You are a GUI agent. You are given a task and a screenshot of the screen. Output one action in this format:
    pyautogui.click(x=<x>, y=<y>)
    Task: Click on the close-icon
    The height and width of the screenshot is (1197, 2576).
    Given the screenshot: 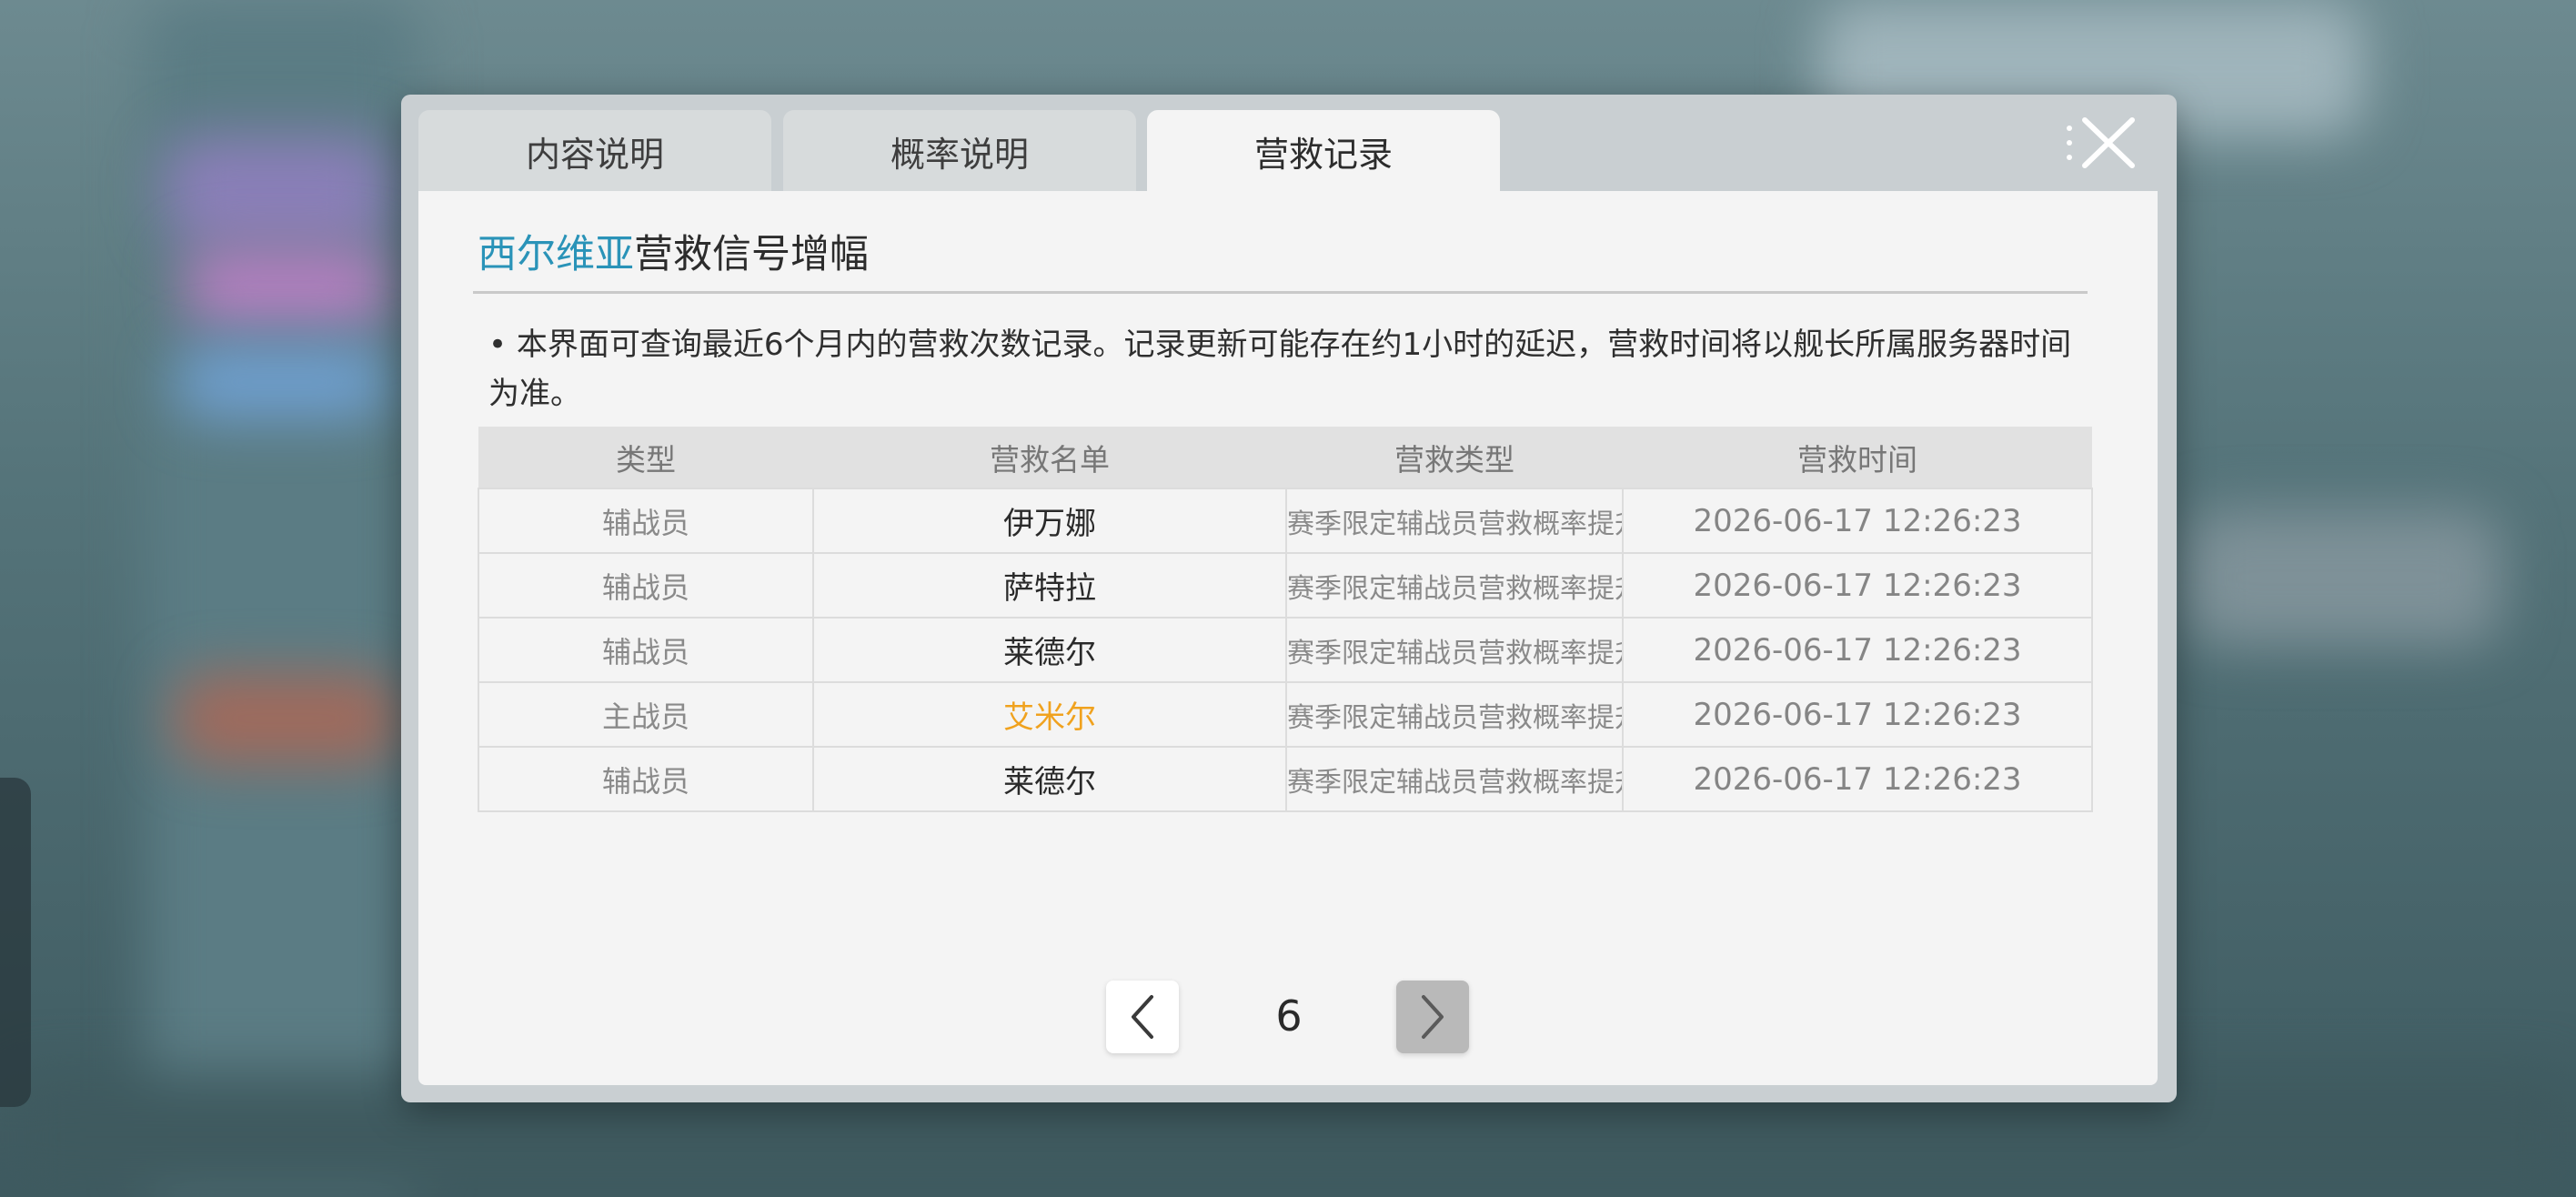 What is the action you would take?
    pyautogui.click(x=2101, y=142)
    